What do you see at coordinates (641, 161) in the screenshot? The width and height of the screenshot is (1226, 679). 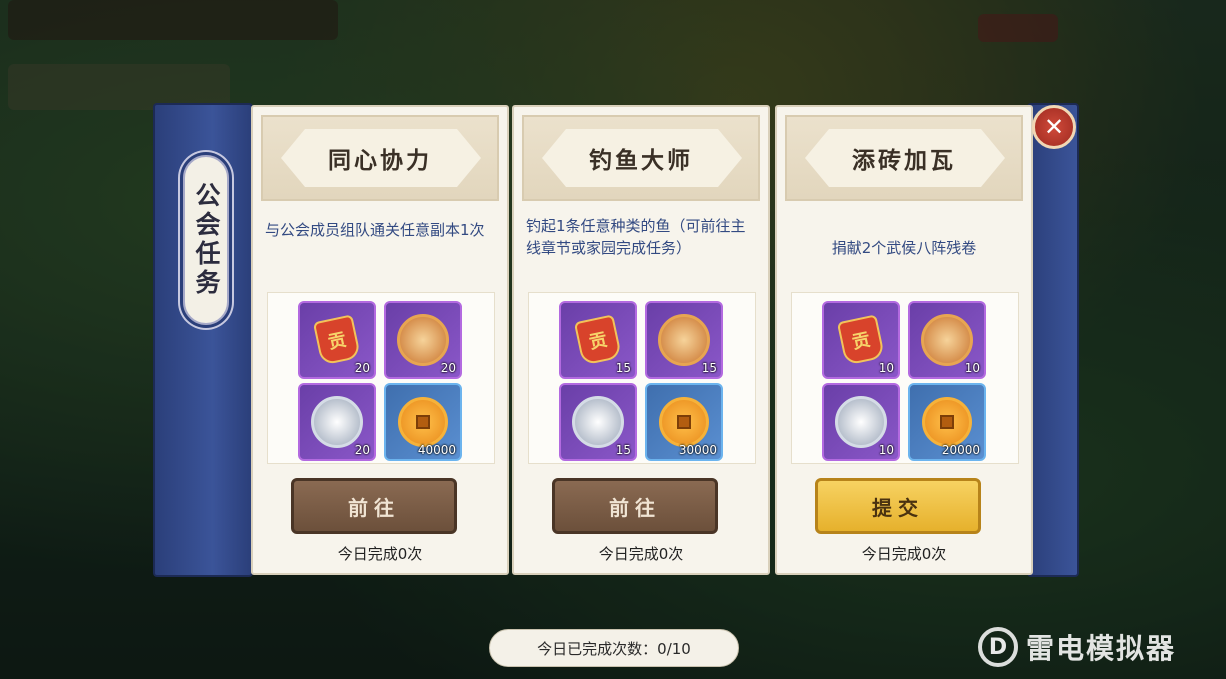 I see `task-name: 钓鱼大师` at bounding box center [641, 161].